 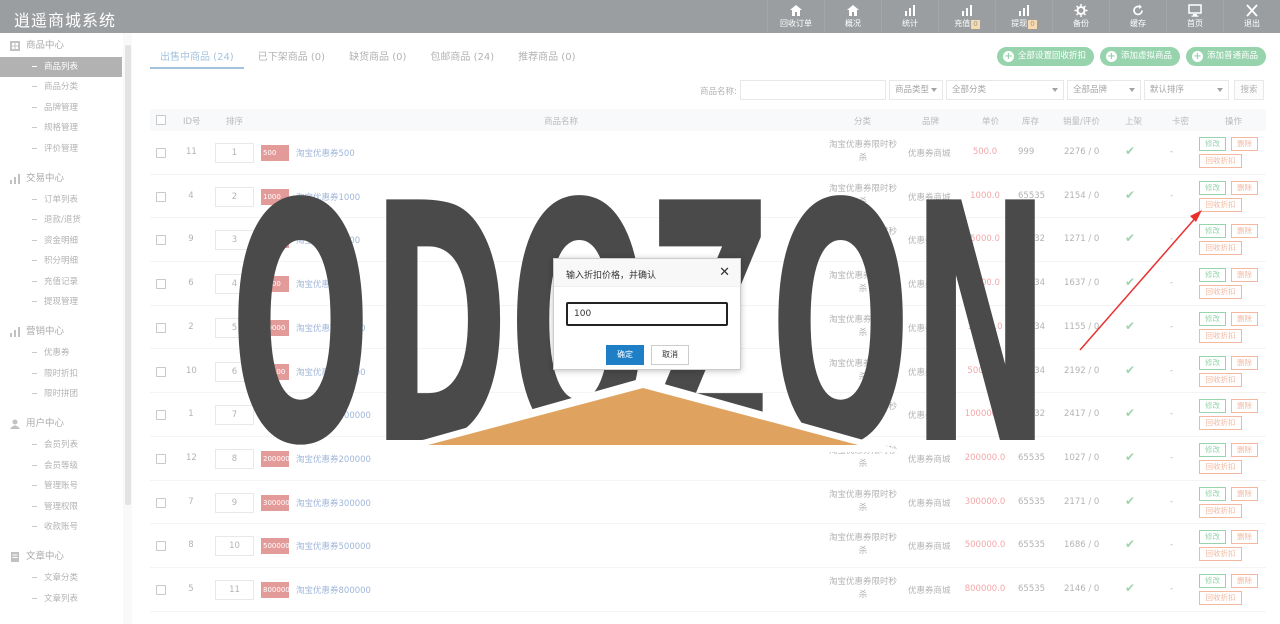 I want to click on close-icon: ✕, so click(x=724, y=272).